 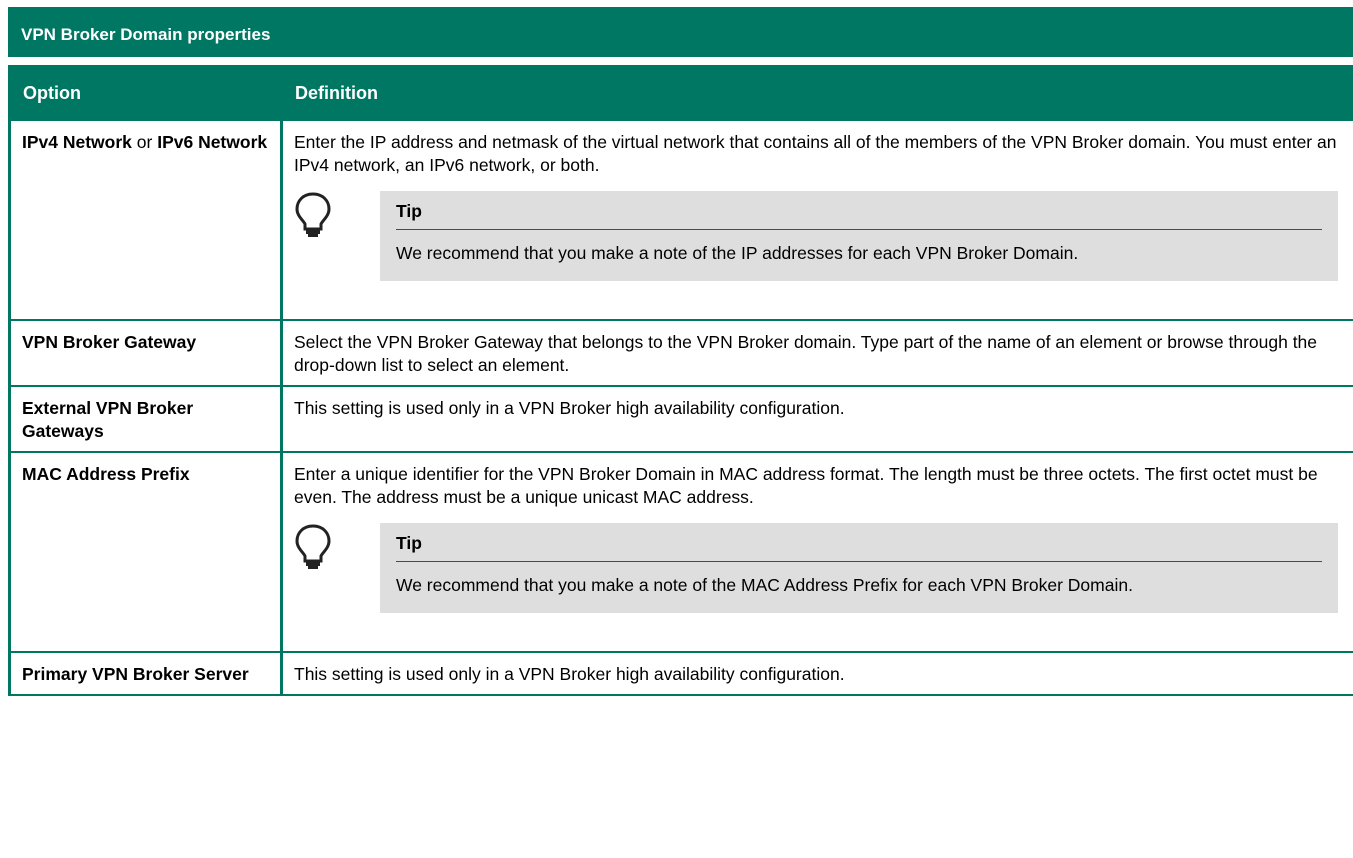 What do you see at coordinates (212, 142) in the screenshot?
I see `option-text: IPv6 Network` at bounding box center [212, 142].